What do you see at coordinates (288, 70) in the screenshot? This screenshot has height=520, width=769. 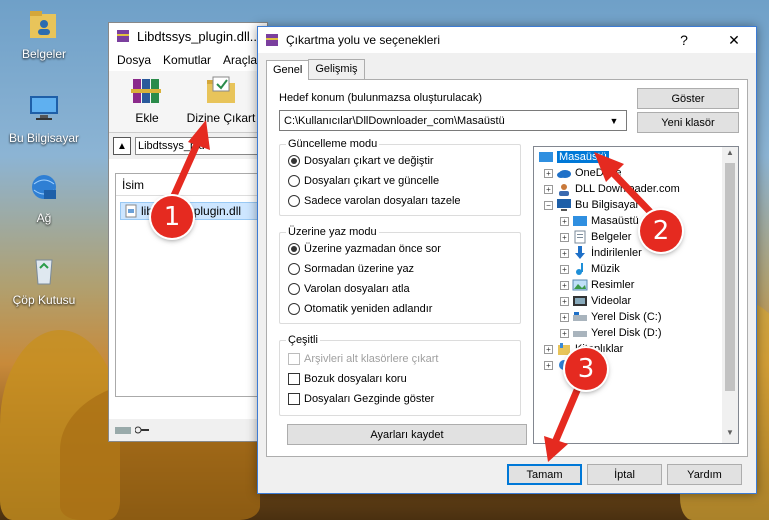 I see `tab-genel: Genel` at bounding box center [288, 70].